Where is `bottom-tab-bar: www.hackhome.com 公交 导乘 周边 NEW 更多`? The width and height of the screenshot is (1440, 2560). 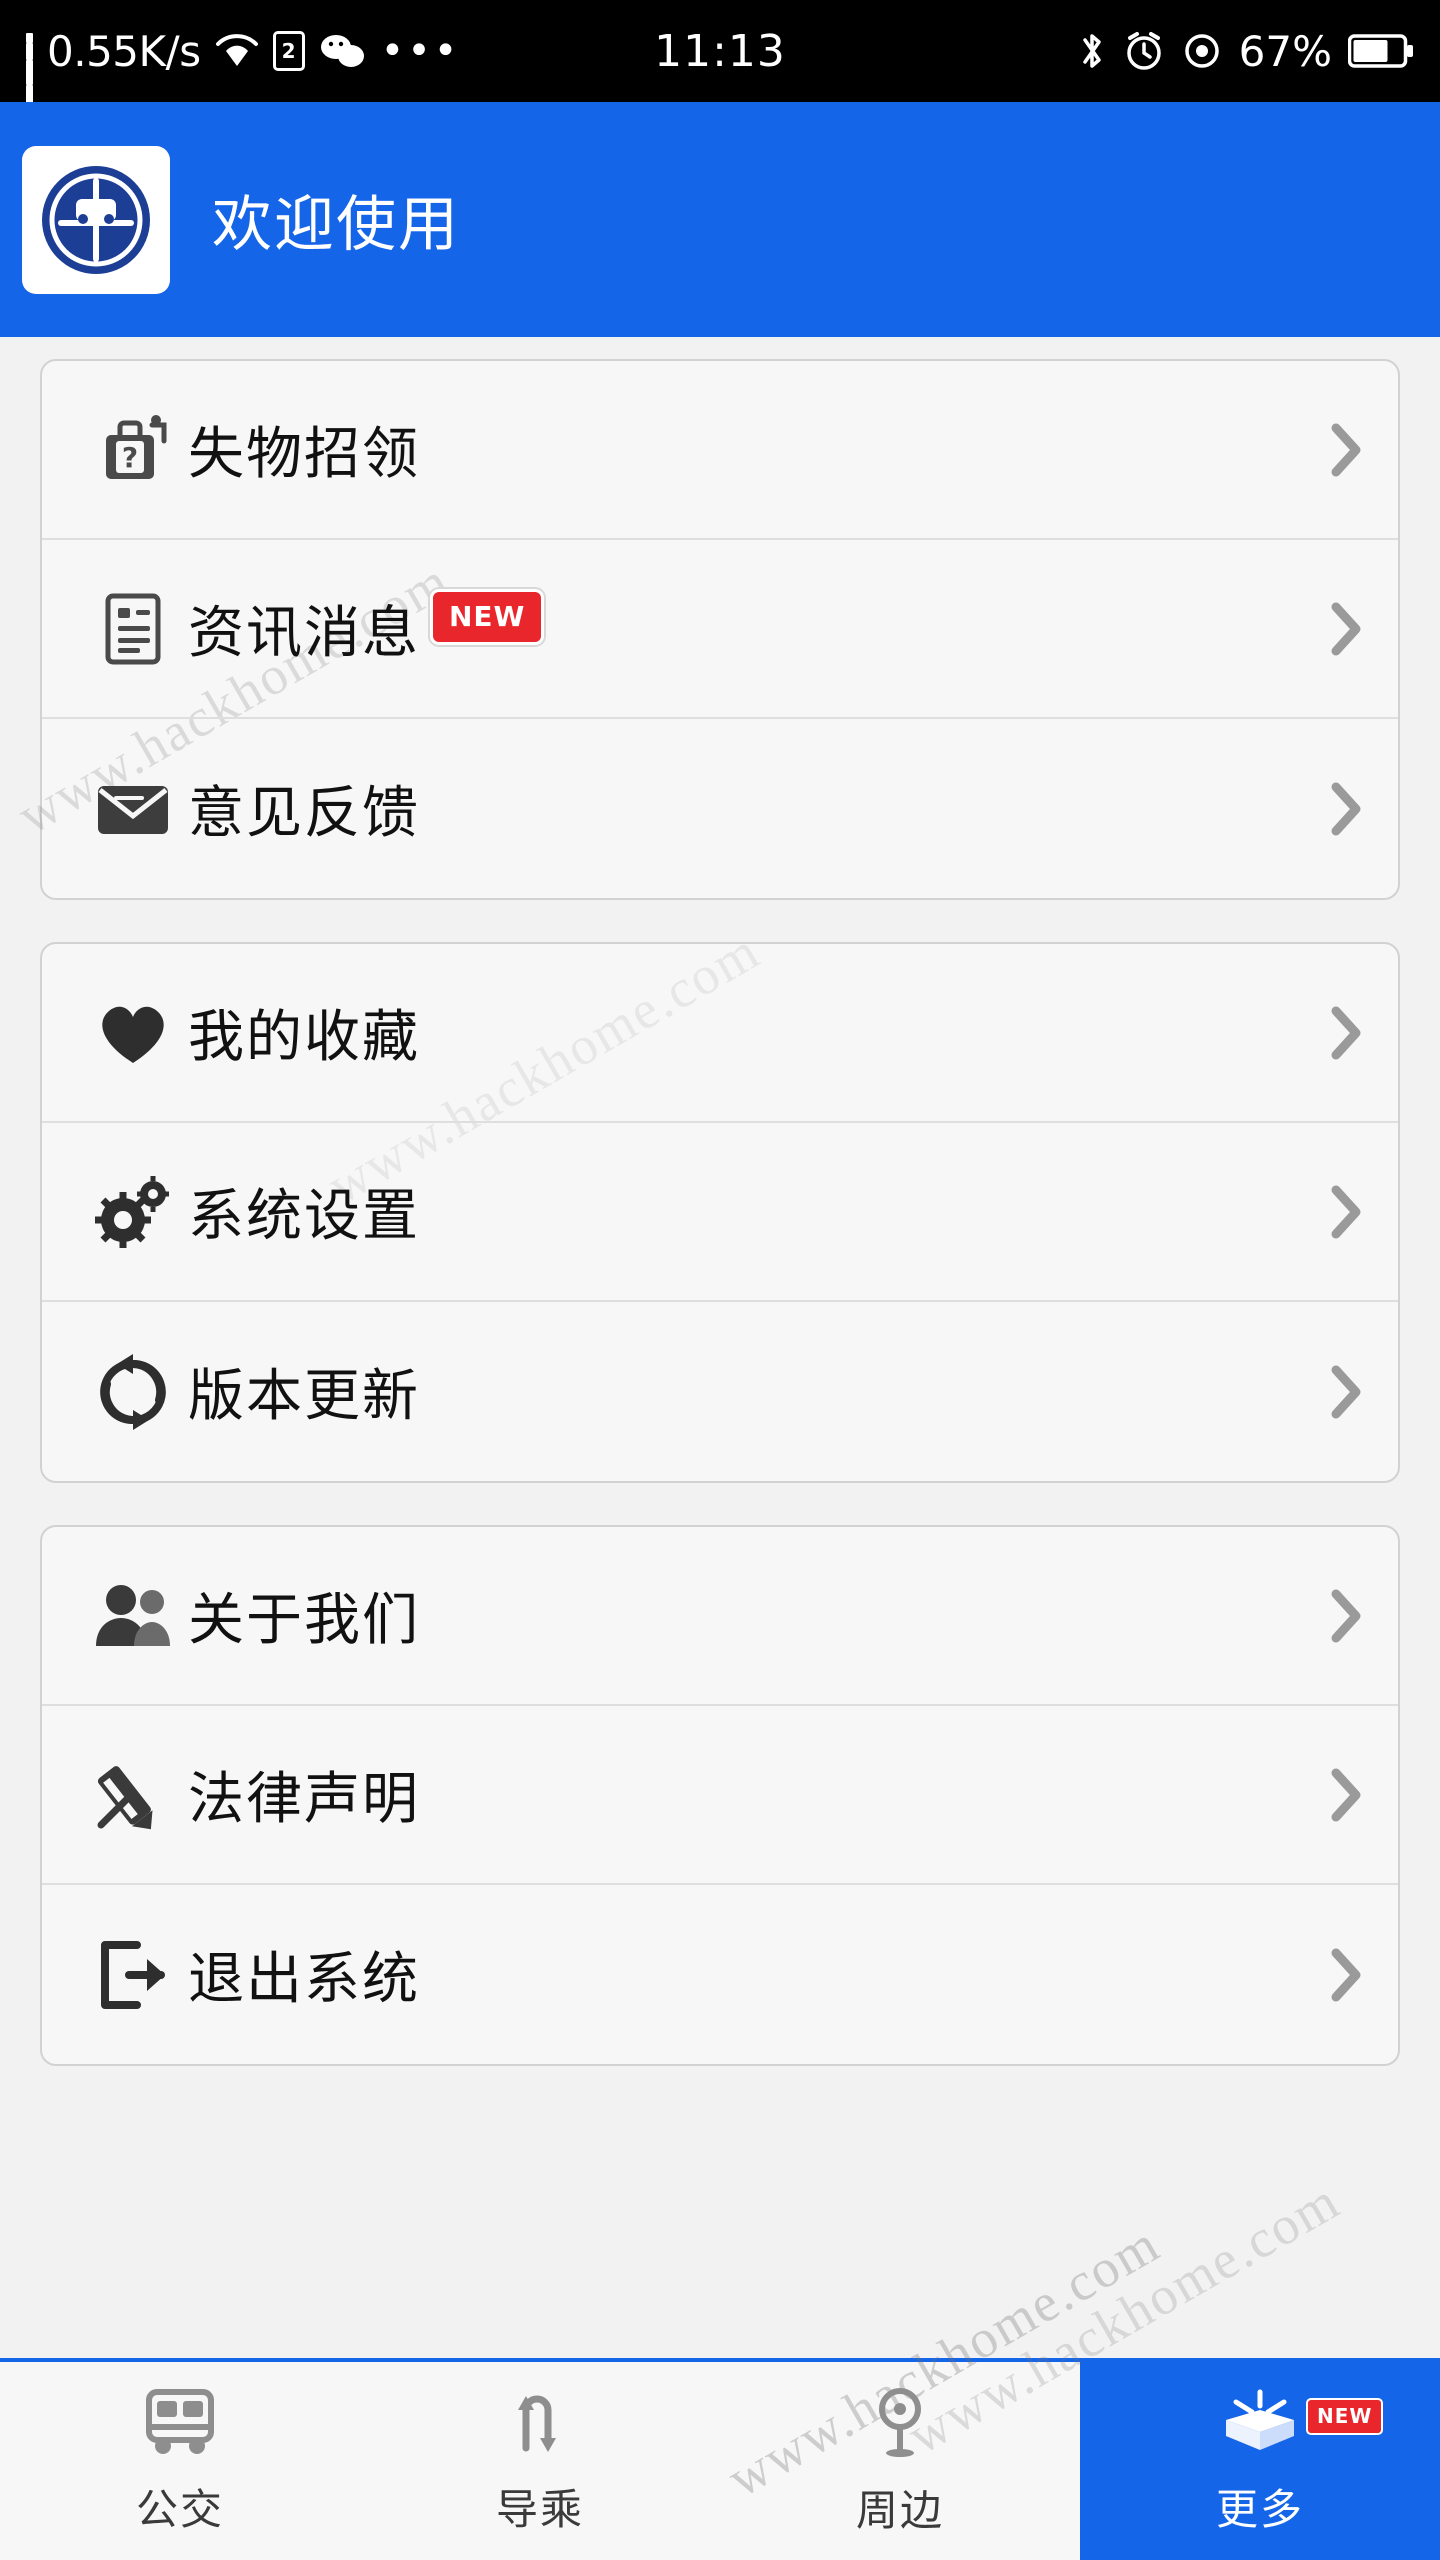 bottom-tab-bar: www.hackhome.com 公交 导乘 周边 NEW 更多 is located at coordinates (720, 2386).